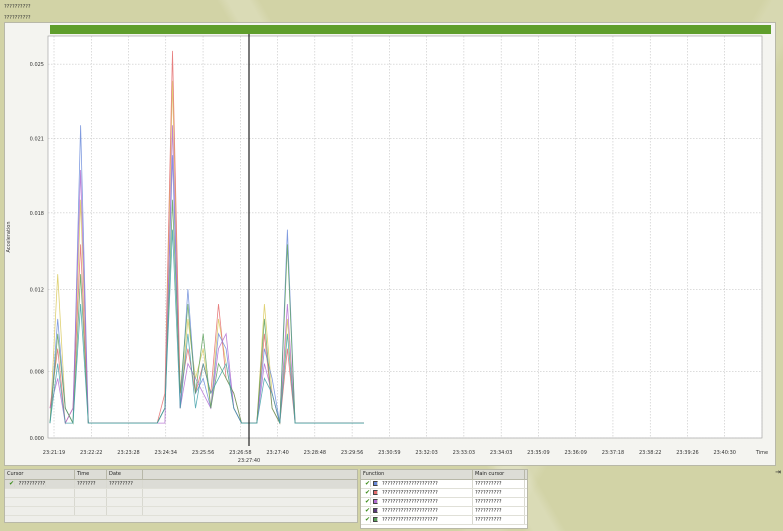 The image size is (783, 531). Describe the element at coordinates (128, 453) in the screenshot. I see `x-tick-label: 23:23:28` at that location.